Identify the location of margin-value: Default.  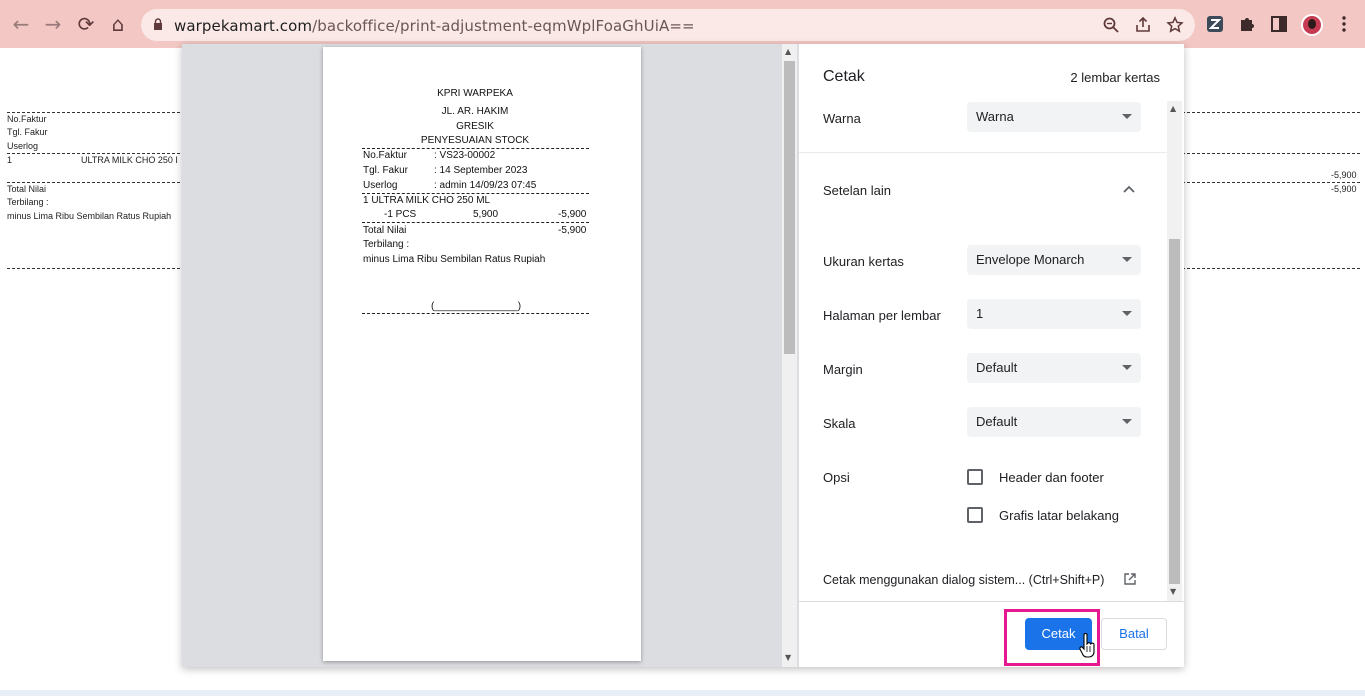
(997, 367).